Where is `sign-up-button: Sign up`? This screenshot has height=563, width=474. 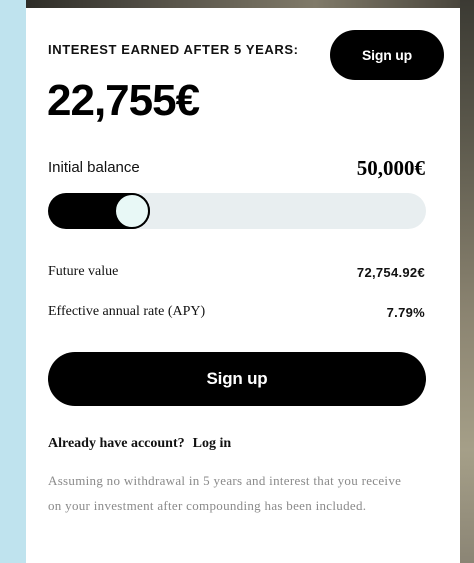
sign-up-button: Sign up is located at coordinates (237, 379).